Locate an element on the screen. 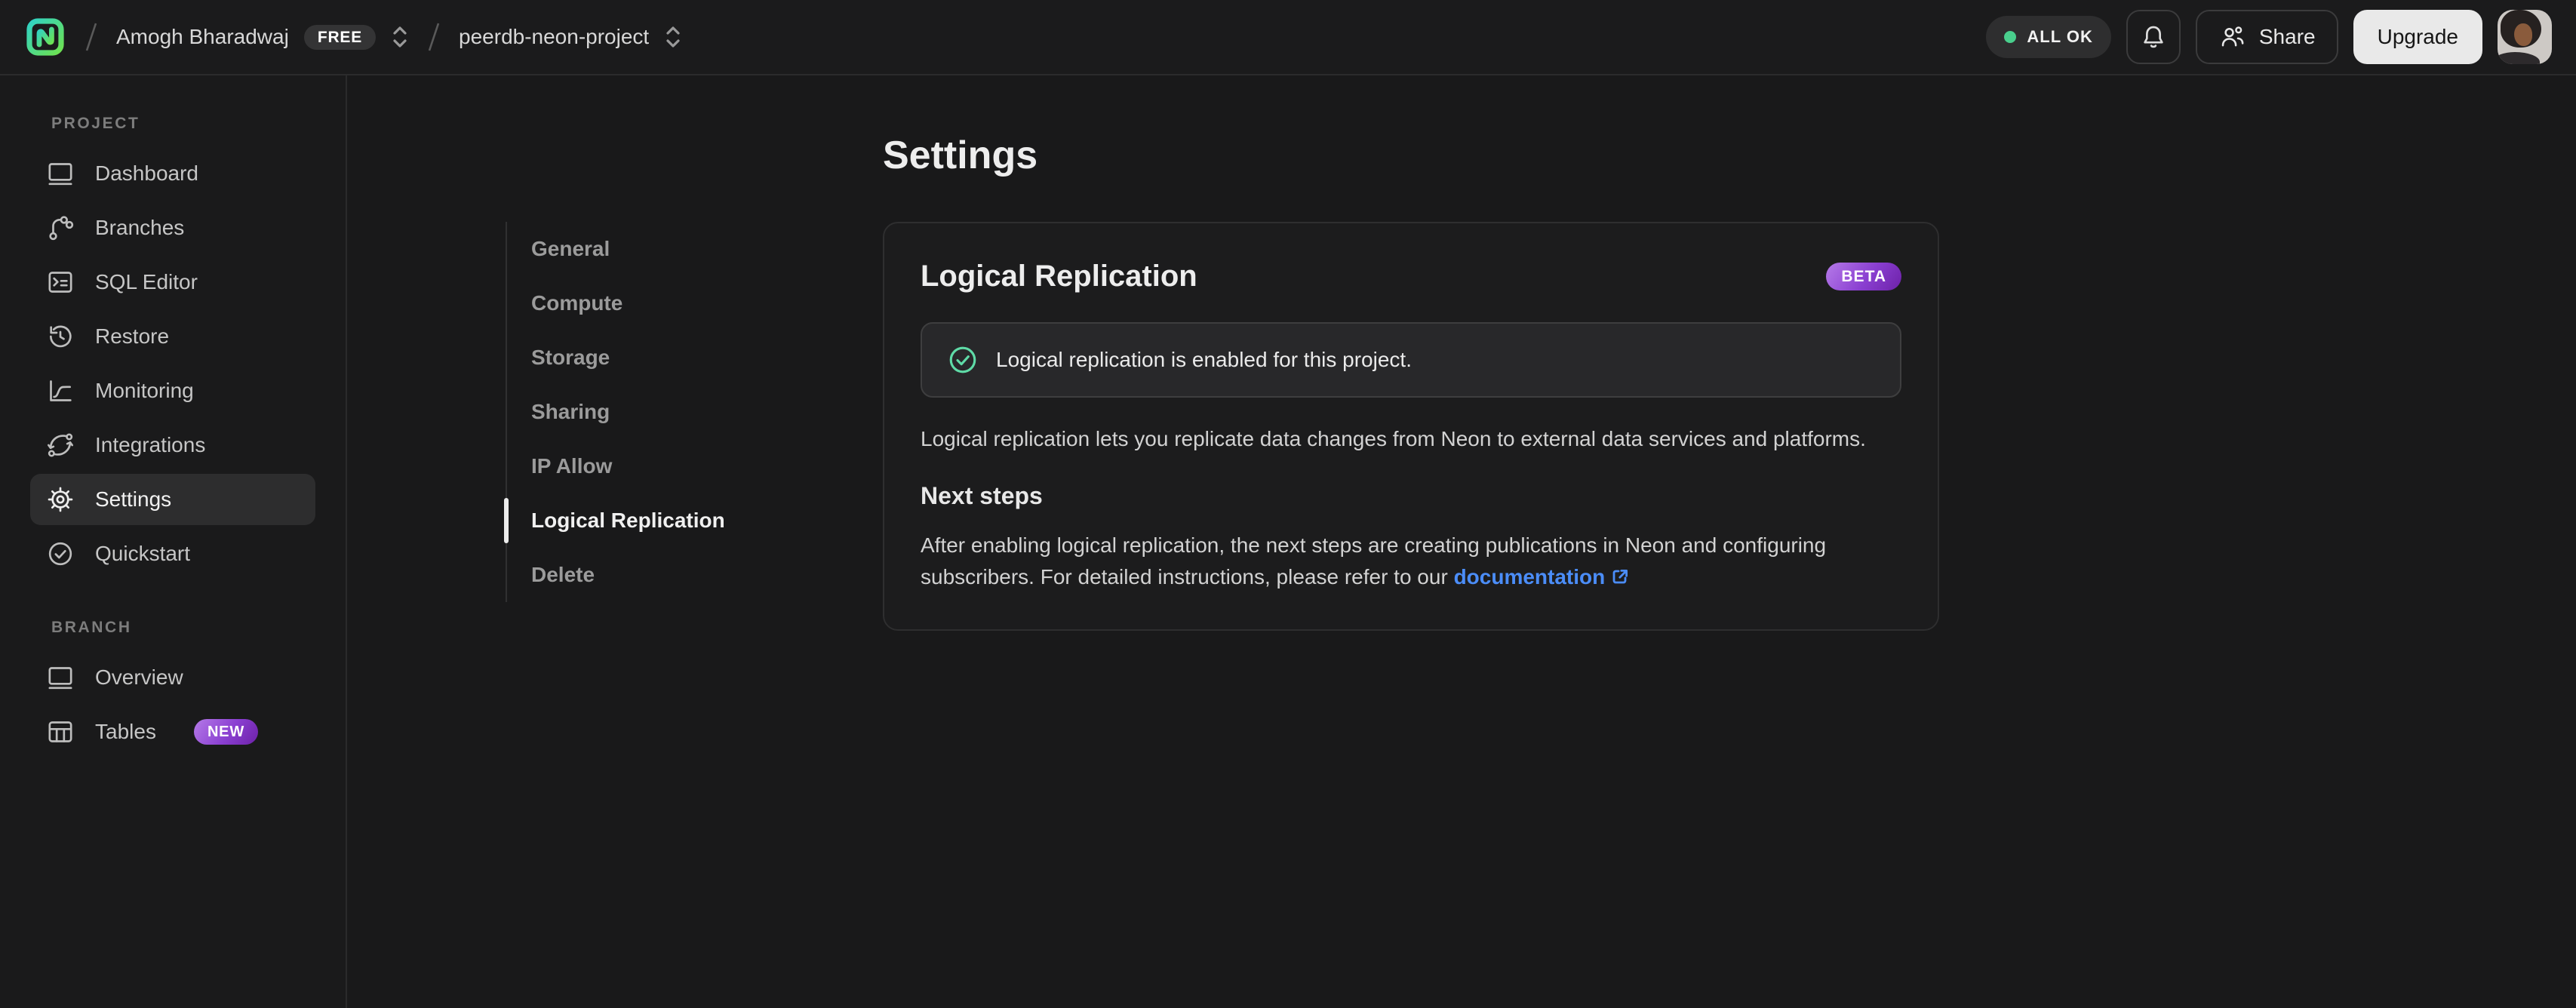 The image size is (2576, 1008). subnav-item-logical-replication: Logical Replication is located at coordinates (640, 520).